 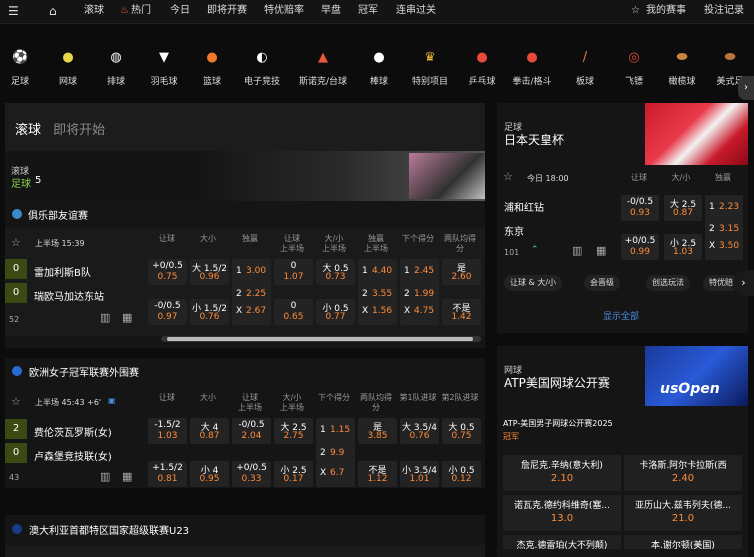 What do you see at coordinates (335, 272) in the screenshot?
I see `odds-cell: 大 0.5 0.73` at bounding box center [335, 272].